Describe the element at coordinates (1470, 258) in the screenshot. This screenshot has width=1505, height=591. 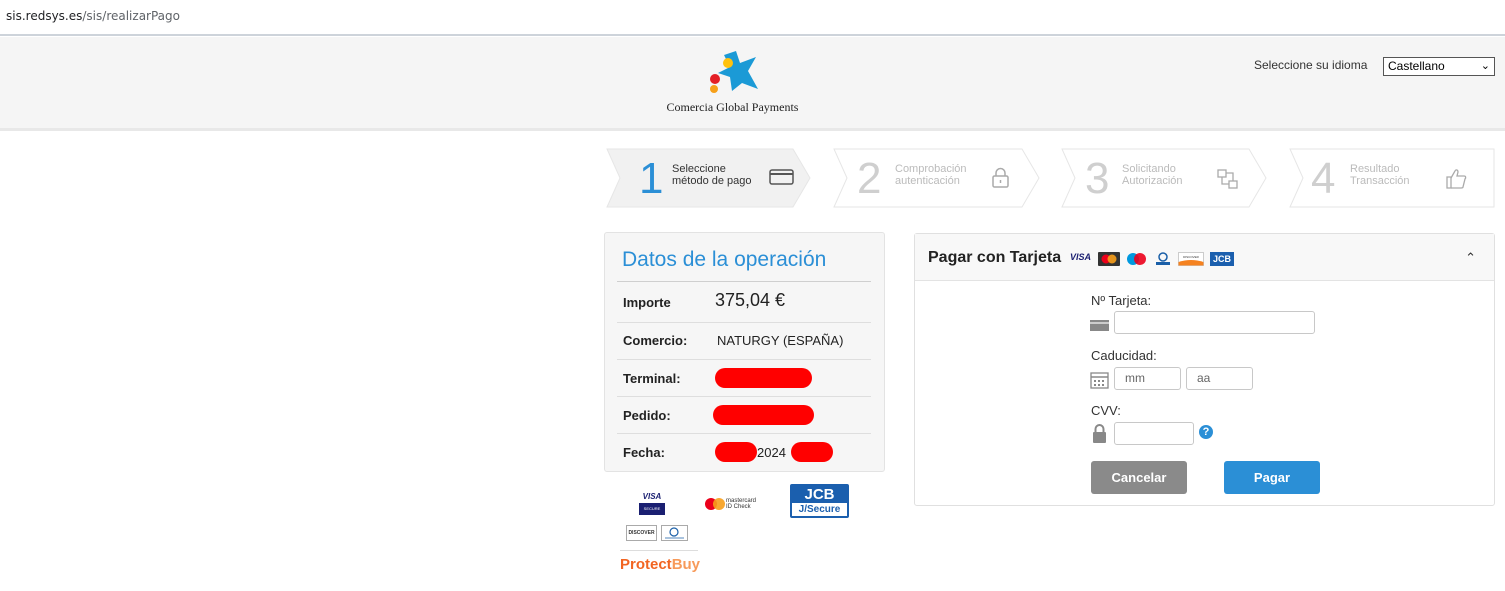
I see `chevron-up-icon: ⌃` at that location.